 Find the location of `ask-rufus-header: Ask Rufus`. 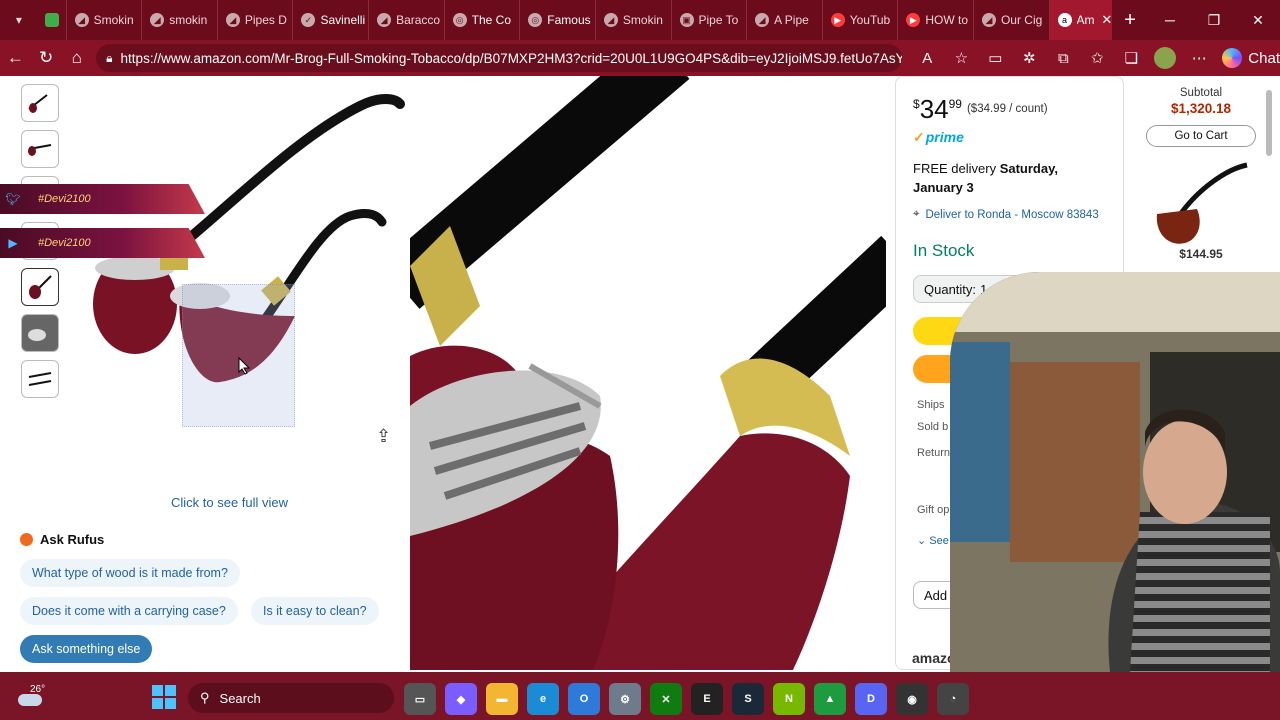

ask-rufus-header: Ask Rufus is located at coordinates (62, 539).